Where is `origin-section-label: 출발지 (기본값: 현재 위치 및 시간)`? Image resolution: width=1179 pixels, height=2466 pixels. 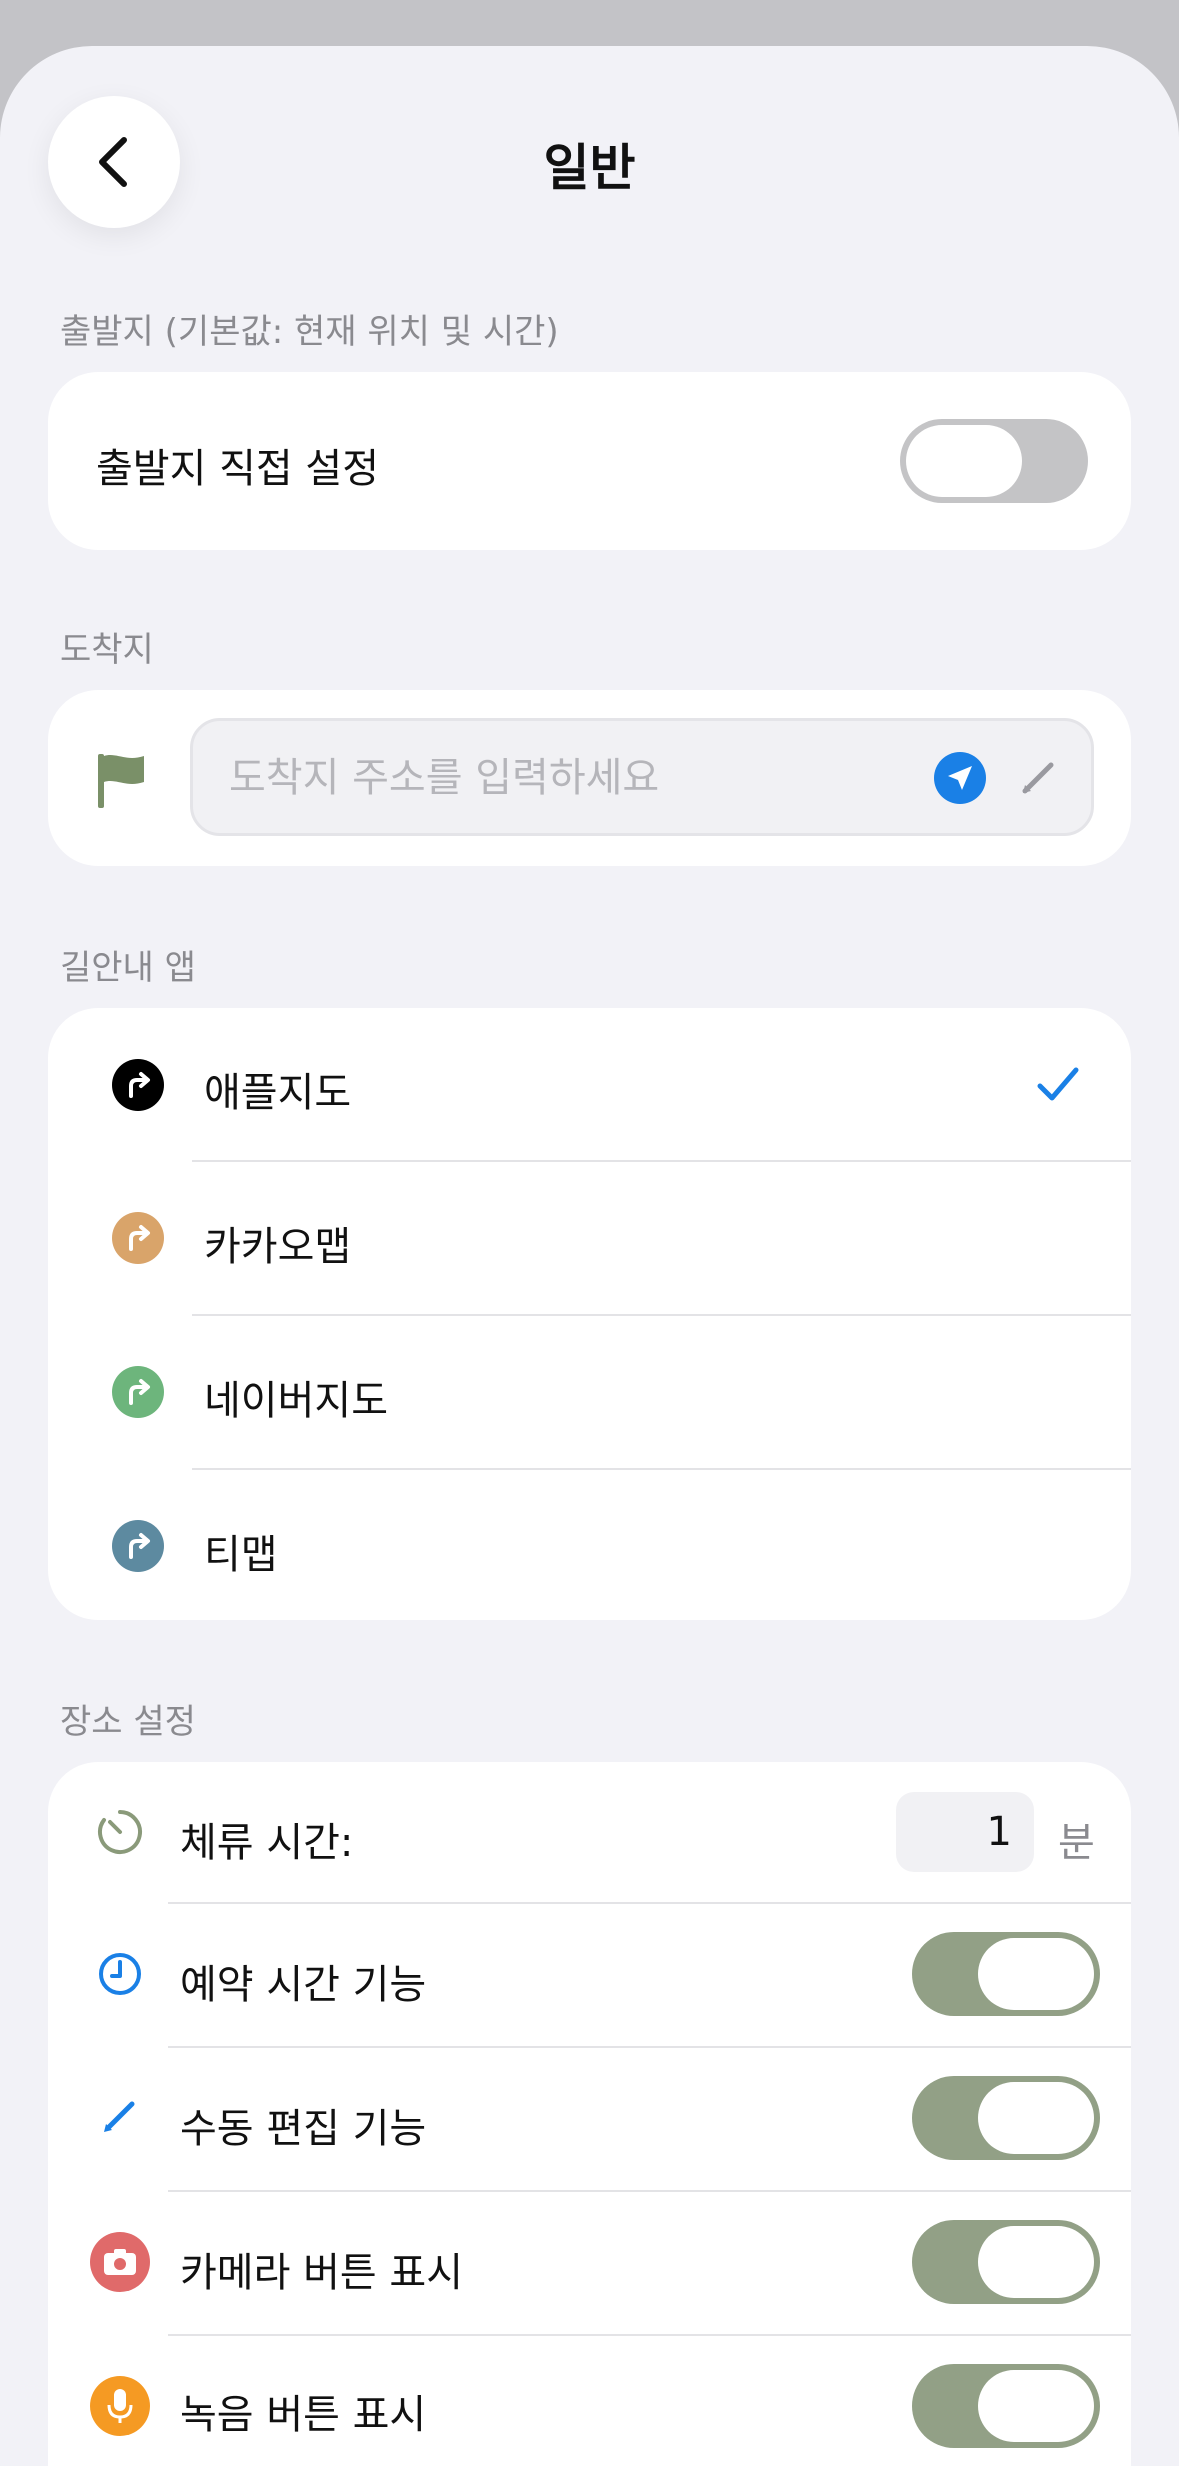
origin-section-label: 출발지 (기본값: 현재 위치 및 시간) is located at coordinates (309, 332).